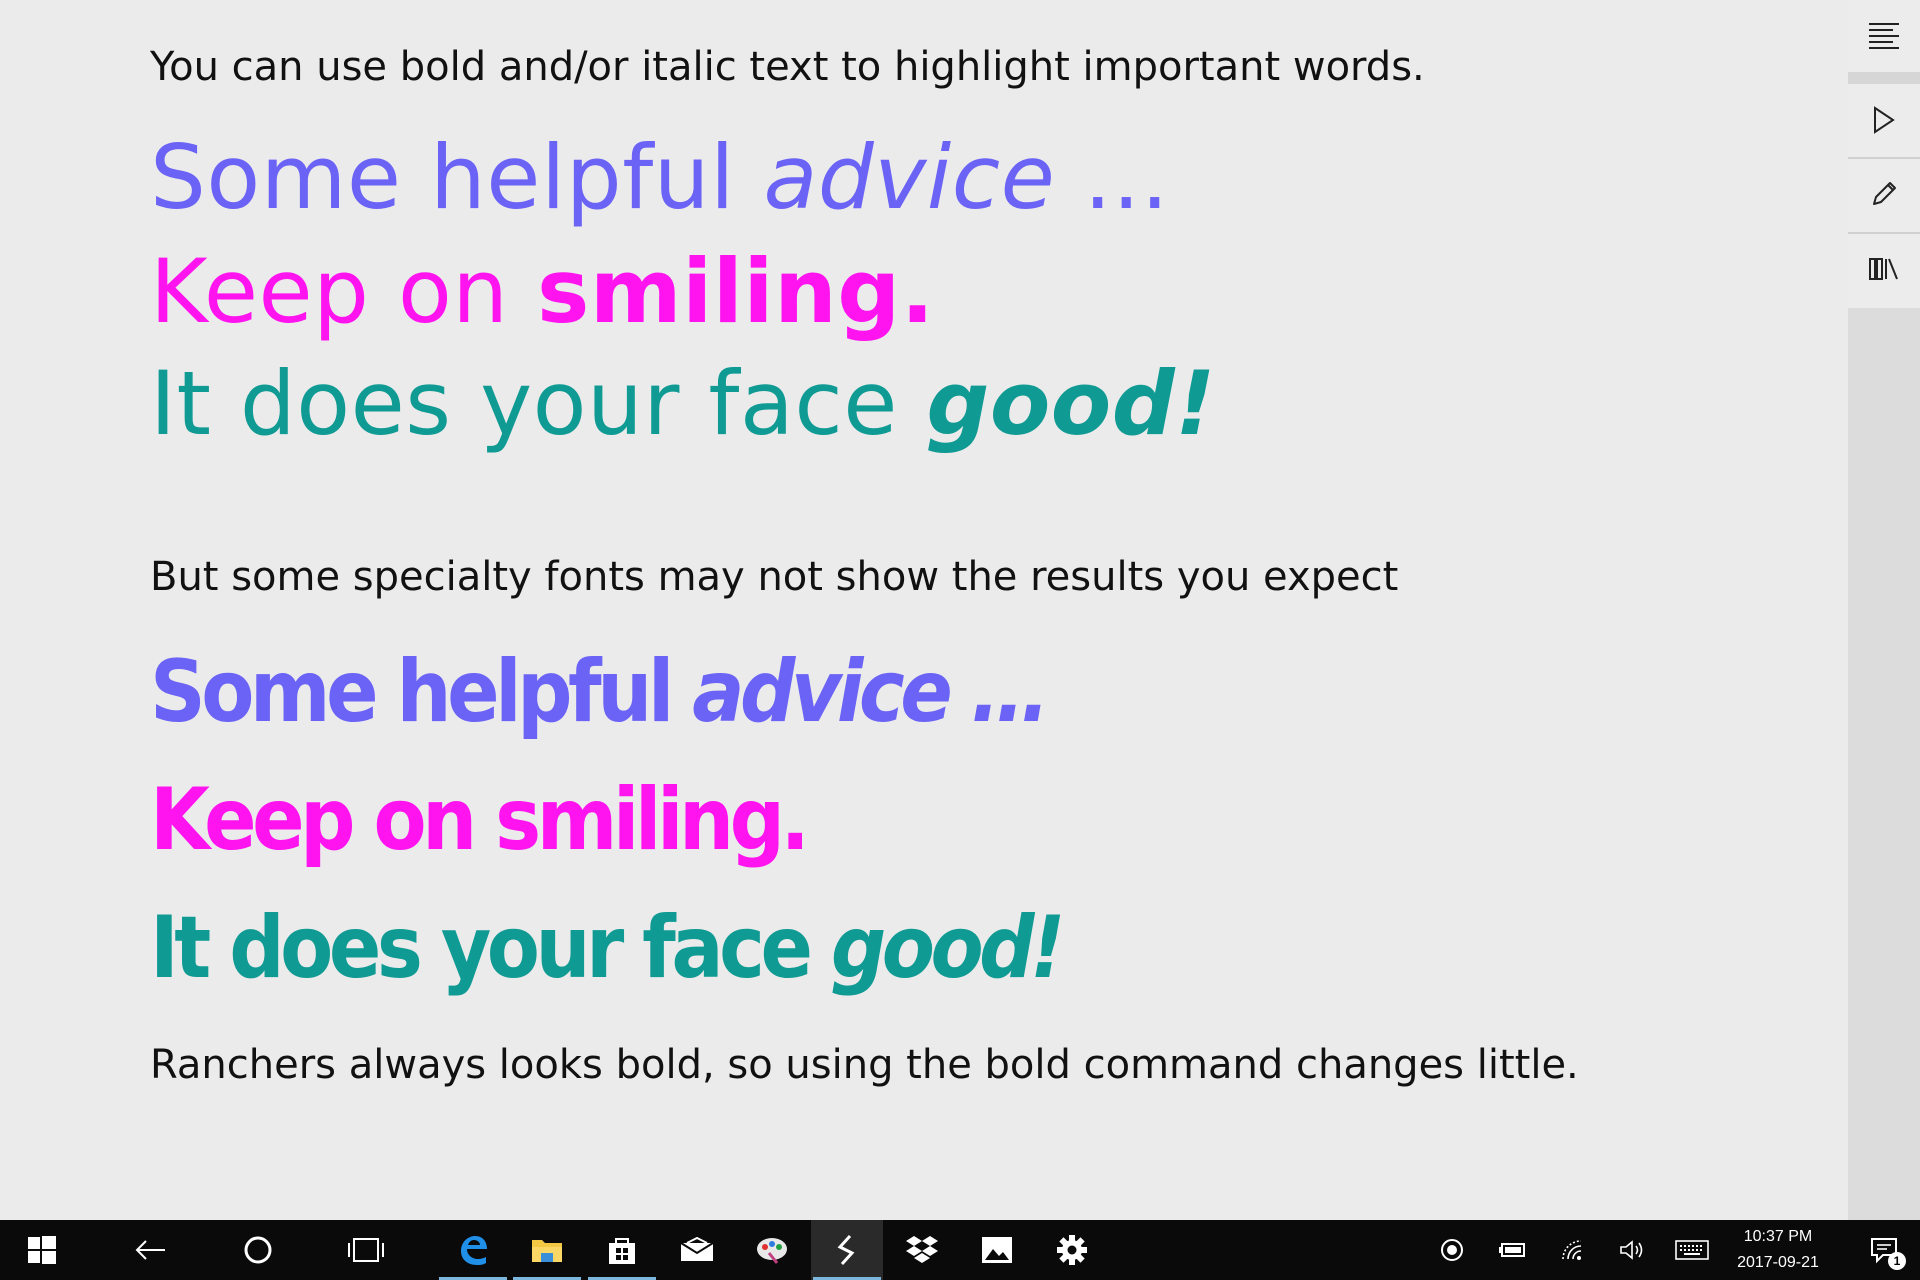 This screenshot has width=1920, height=1280. What do you see at coordinates (1778, 1236) in the screenshot?
I see `clock-time: 10:37 PM` at bounding box center [1778, 1236].